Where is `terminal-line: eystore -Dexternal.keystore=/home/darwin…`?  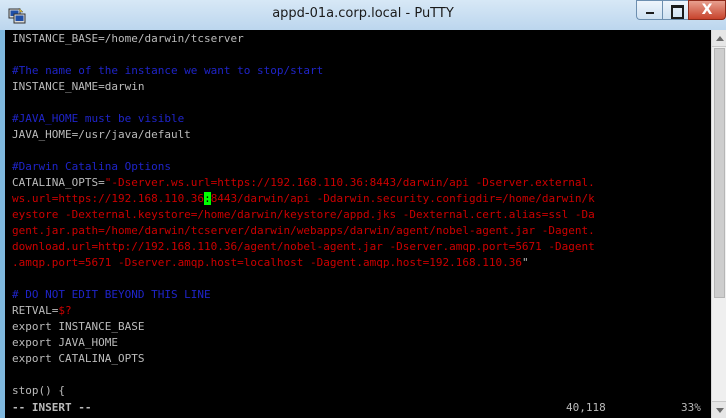 terminal-line: eystore -Dexternal.keystore=/home/darwin… is located at coordinates (303, 215).